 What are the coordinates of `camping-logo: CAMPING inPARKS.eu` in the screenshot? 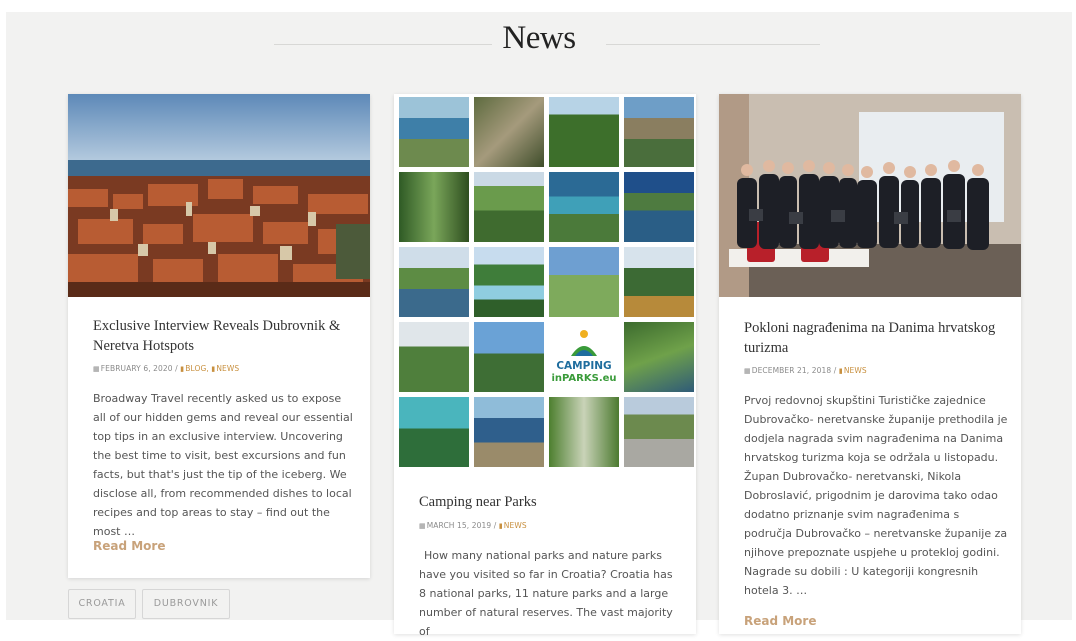 It's located at (584, 357).